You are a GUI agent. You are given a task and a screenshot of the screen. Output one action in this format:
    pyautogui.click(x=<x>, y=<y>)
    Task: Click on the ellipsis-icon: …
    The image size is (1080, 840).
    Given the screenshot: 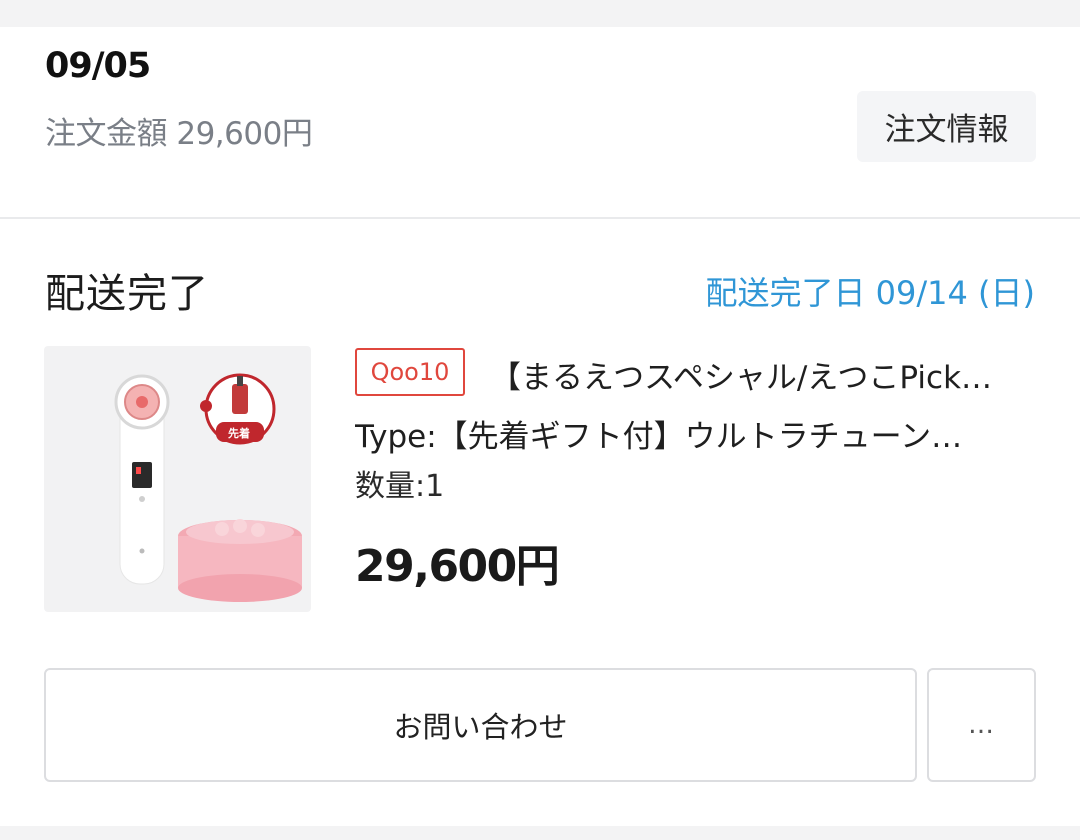 What is the action you would take?
    pyautogui.click(x=981, y=725)
    